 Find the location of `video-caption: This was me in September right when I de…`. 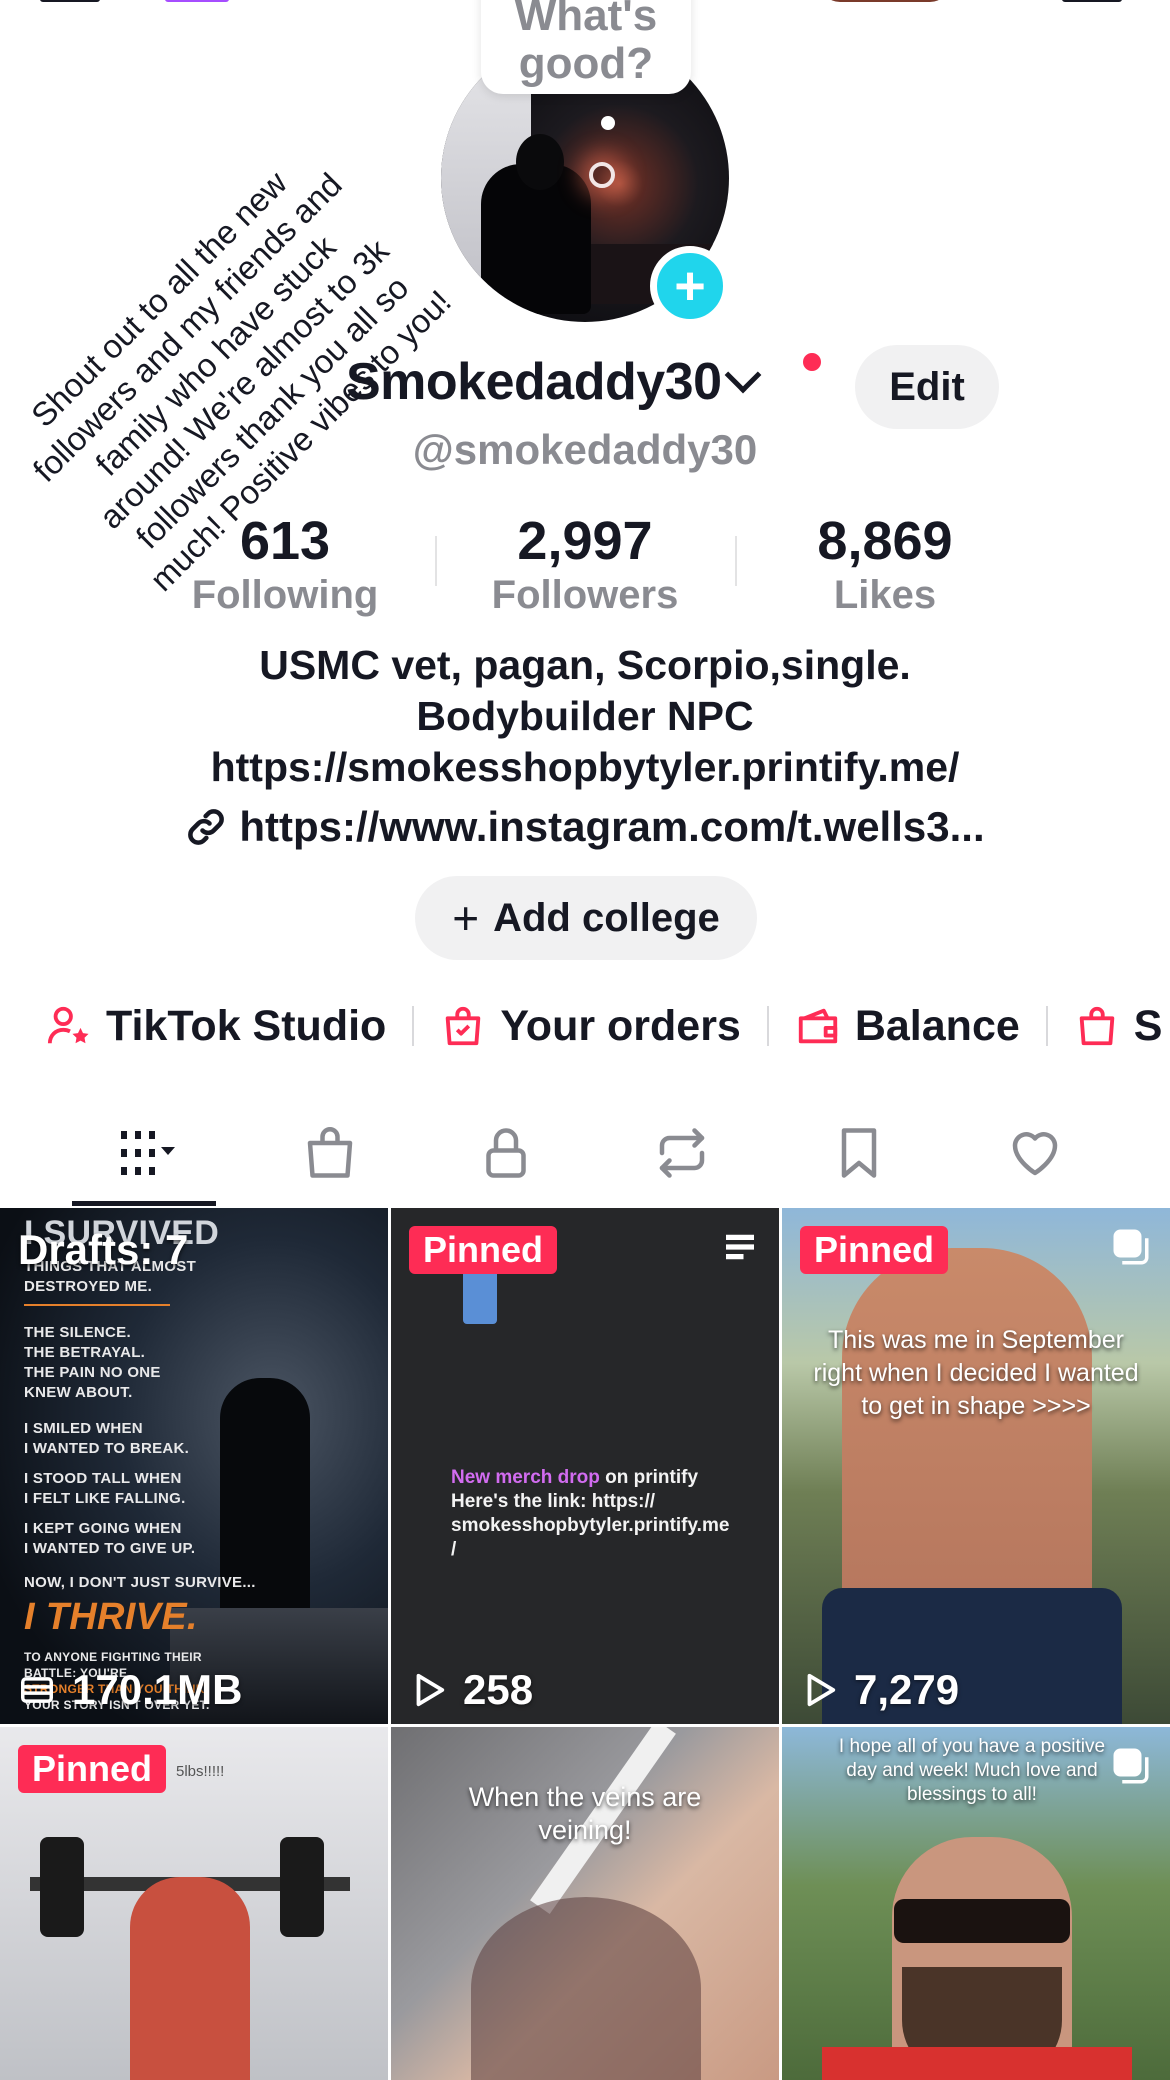

video-caption: This was me in September right when I de… is located at coordinates (976, 1373).